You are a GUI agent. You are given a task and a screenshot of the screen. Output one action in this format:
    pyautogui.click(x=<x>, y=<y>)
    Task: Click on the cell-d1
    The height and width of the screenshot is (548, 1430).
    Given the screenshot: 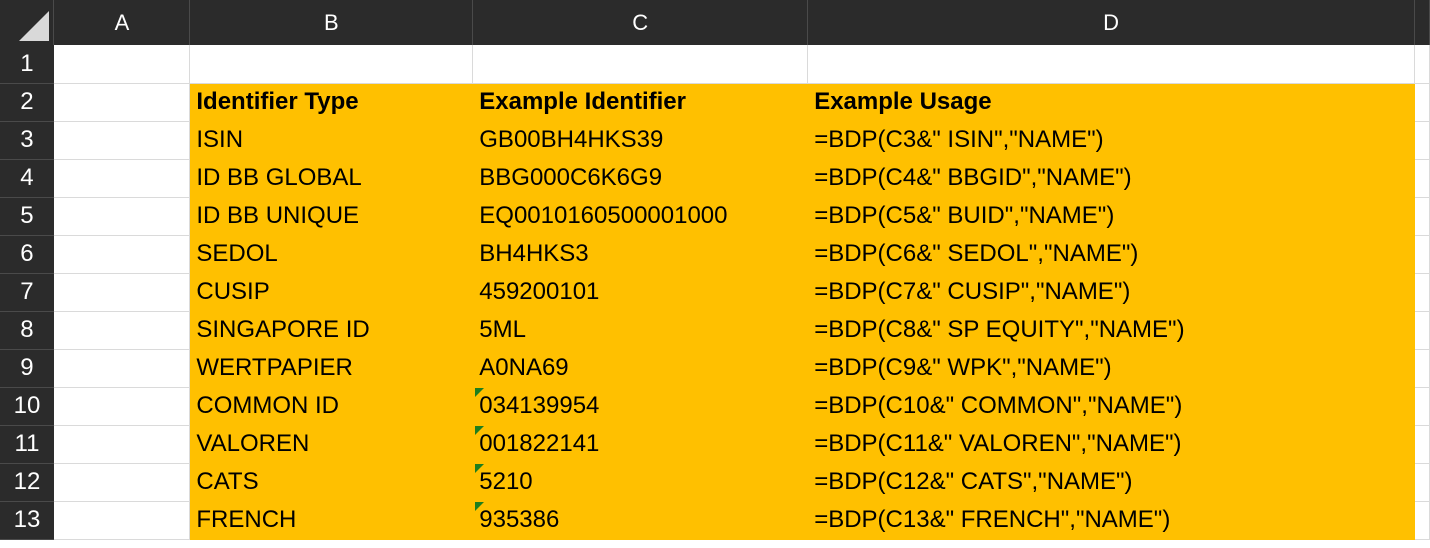 What is the action you would take?
    pyautogui.click(x=1111, y=64)
    